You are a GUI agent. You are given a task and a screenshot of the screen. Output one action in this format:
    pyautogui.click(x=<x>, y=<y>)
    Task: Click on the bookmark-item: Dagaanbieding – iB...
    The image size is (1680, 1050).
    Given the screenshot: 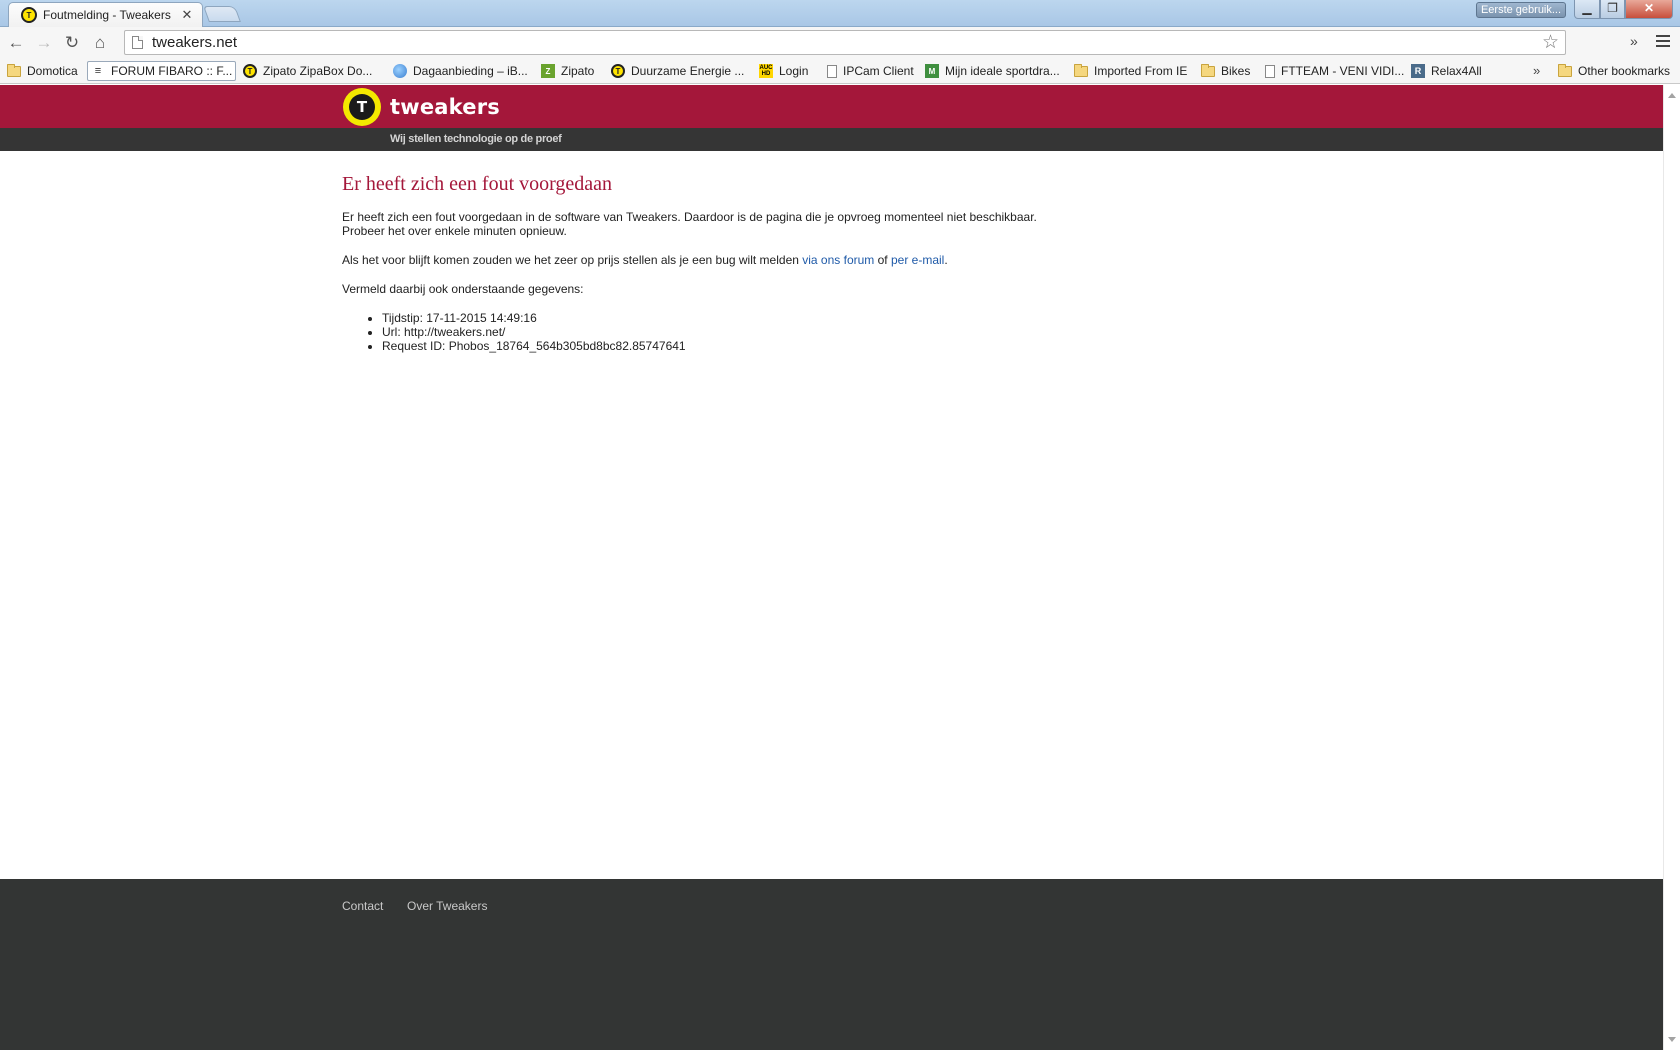 What is the action you would take?
    pyautogui.click(x=460, y=71)
    